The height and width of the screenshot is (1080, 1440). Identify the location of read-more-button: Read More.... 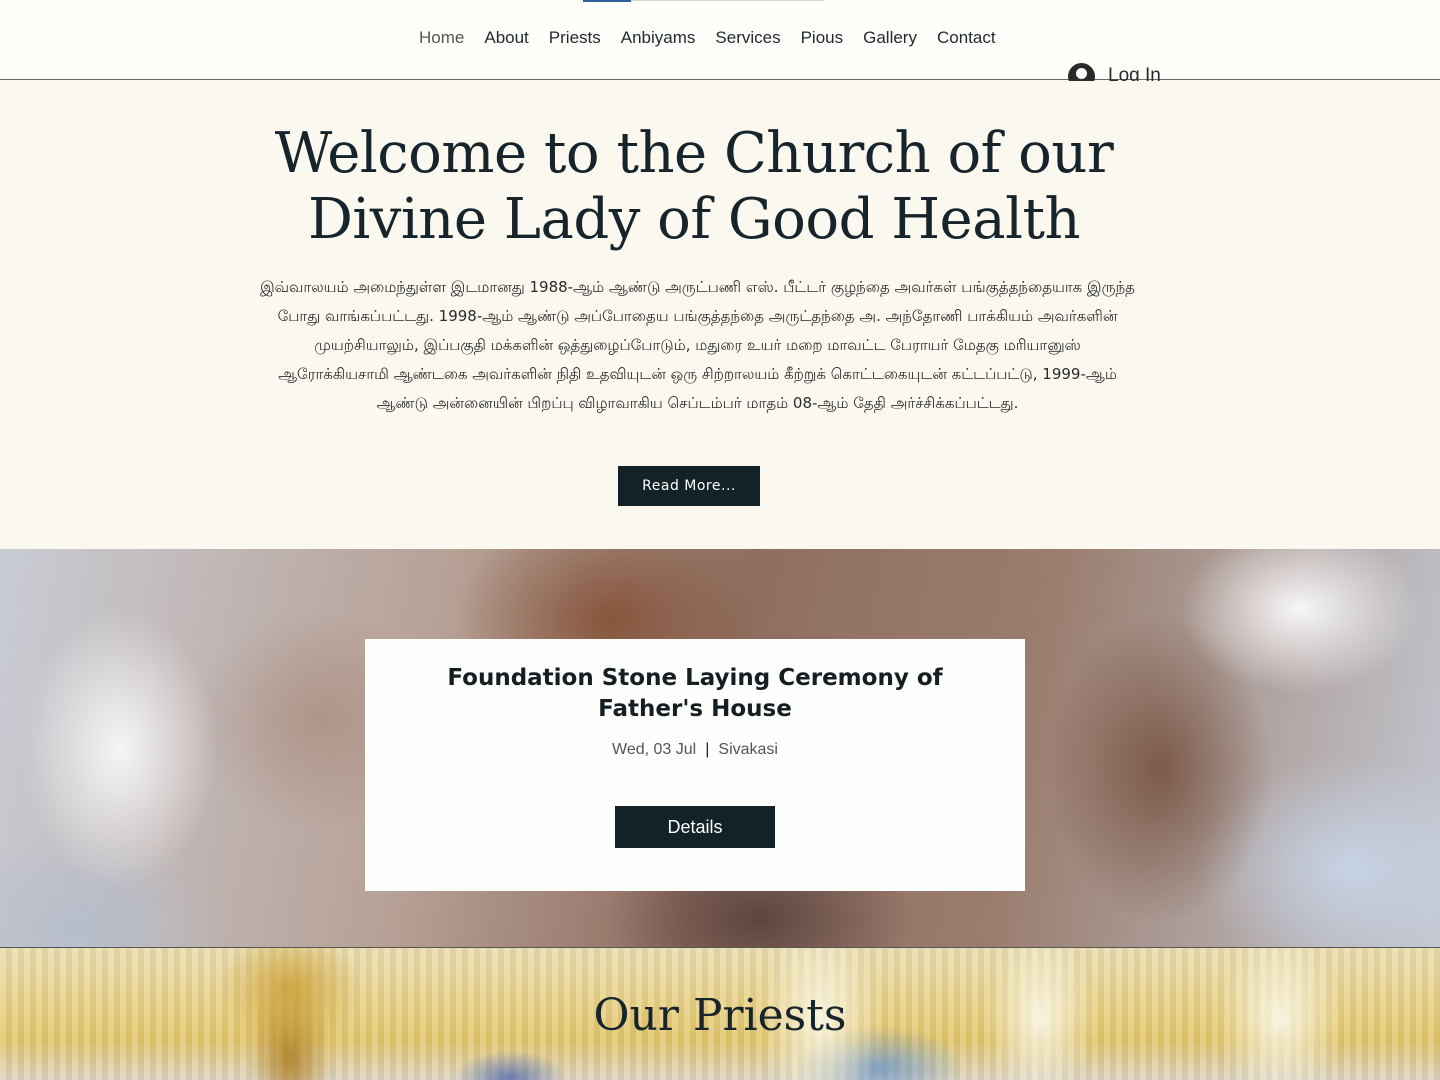
(689, 486).